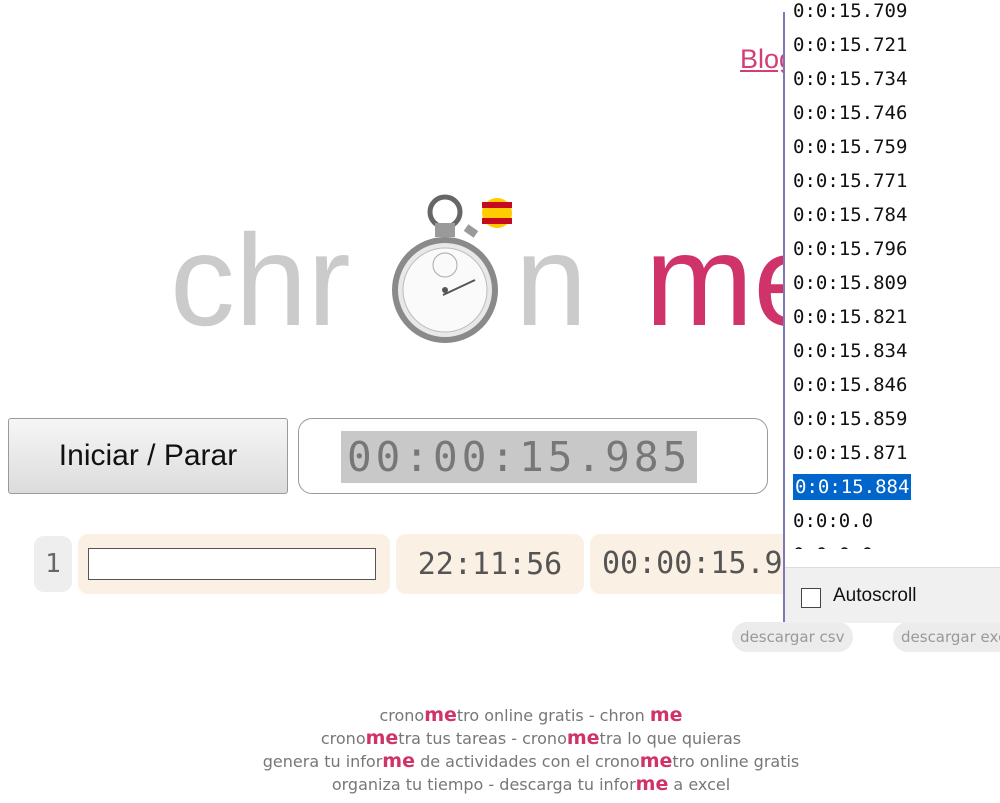 The height and width of the screenshot is (803, 1000). Describe the element at coordinates (700, 564) in the screenshot. I see `row-duration: 00:00:15.985` at that location.